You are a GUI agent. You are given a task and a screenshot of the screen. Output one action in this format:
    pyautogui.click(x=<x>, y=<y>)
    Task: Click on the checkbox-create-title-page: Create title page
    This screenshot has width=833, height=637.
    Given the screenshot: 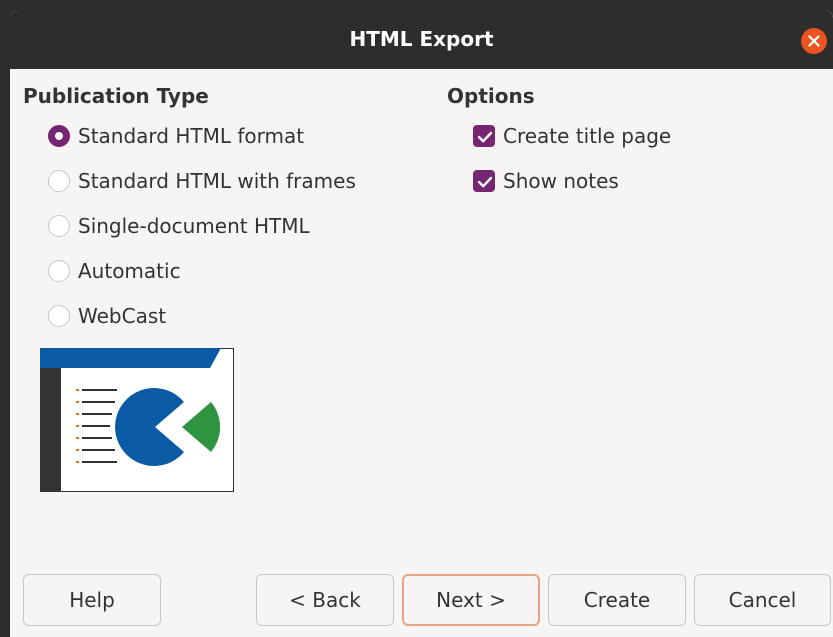 What is the action you would take?
    pyautogui.click(x=572, y=136)
    